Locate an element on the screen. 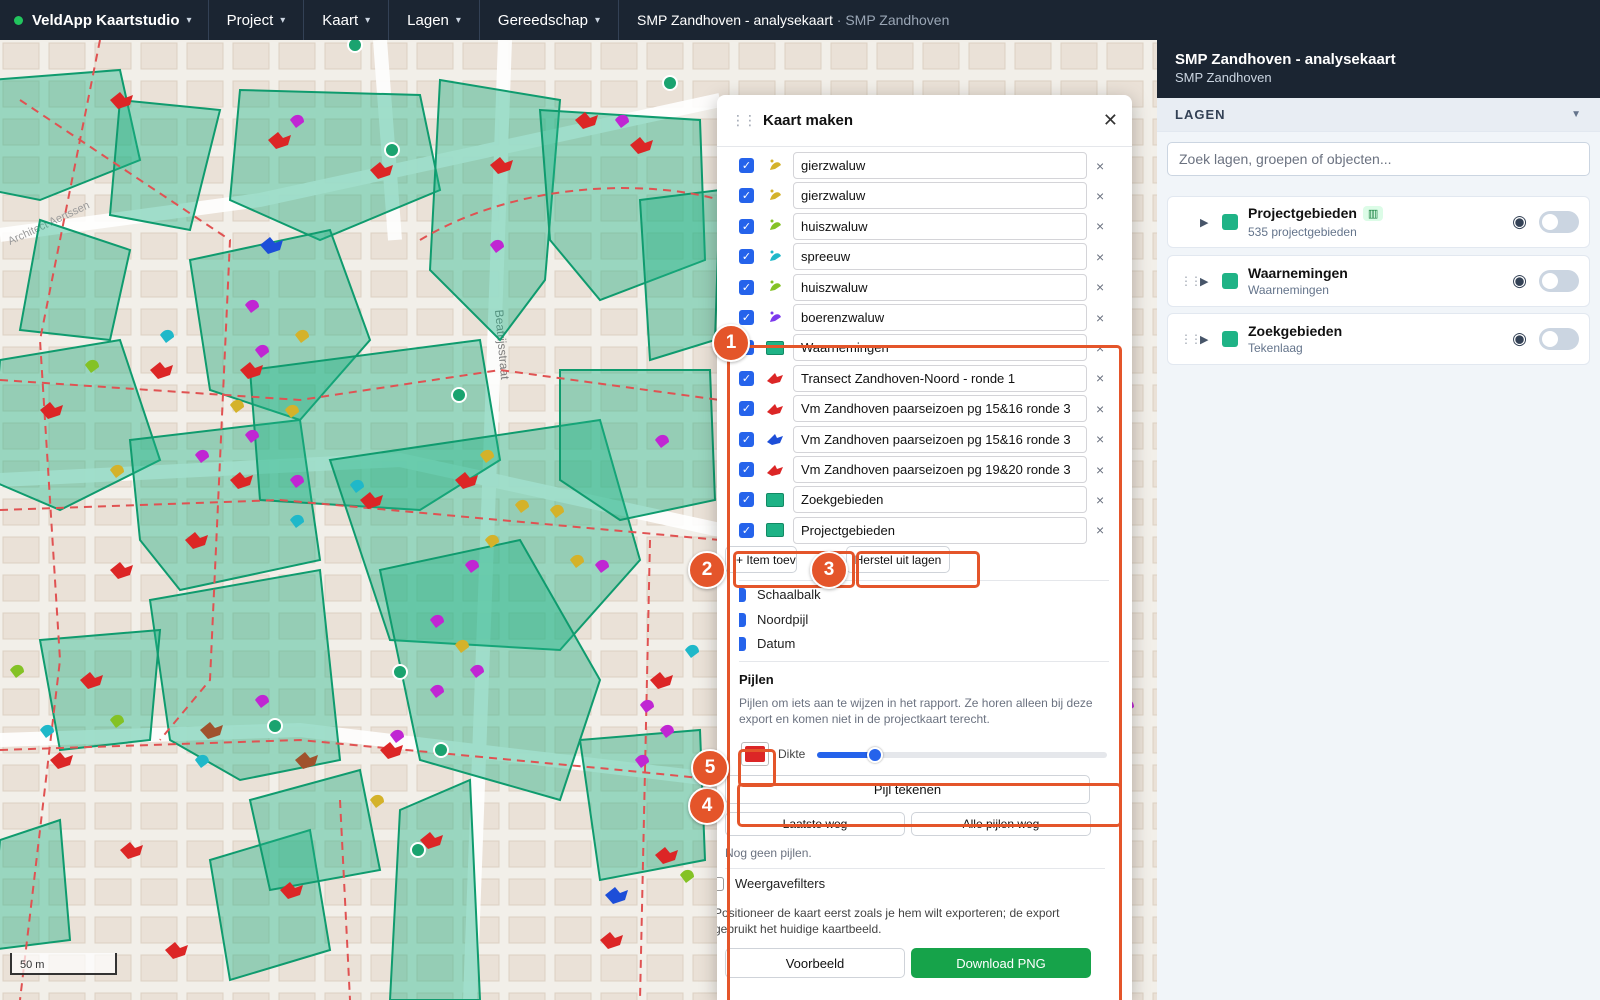 The width and height of the screenshot is (1600, 1000). callout-badge: 2 is located at coordinates (707, 570).